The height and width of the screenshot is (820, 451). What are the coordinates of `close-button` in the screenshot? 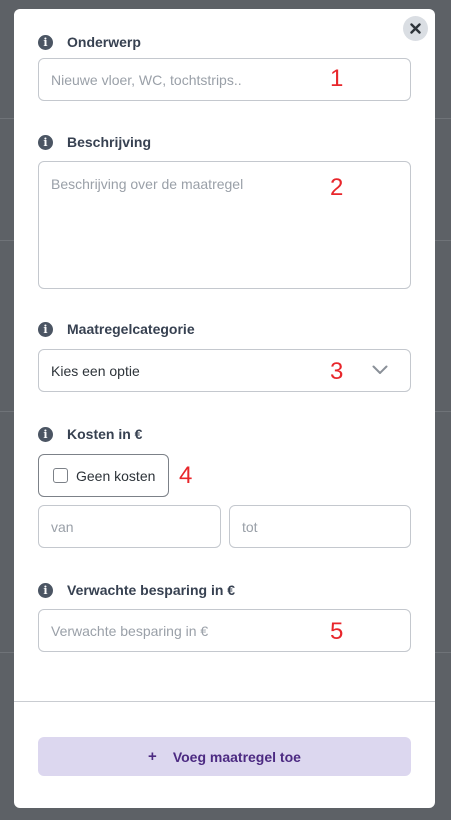 It's located at (415, 28).